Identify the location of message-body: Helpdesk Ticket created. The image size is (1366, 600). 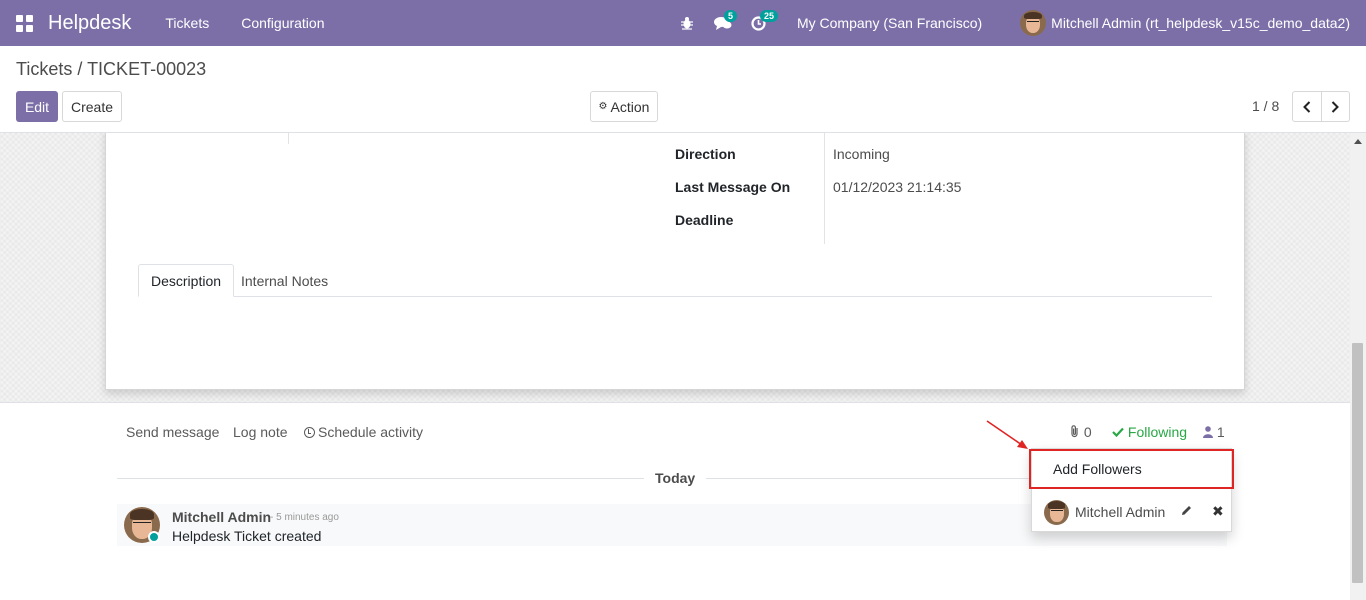
(247, 536).